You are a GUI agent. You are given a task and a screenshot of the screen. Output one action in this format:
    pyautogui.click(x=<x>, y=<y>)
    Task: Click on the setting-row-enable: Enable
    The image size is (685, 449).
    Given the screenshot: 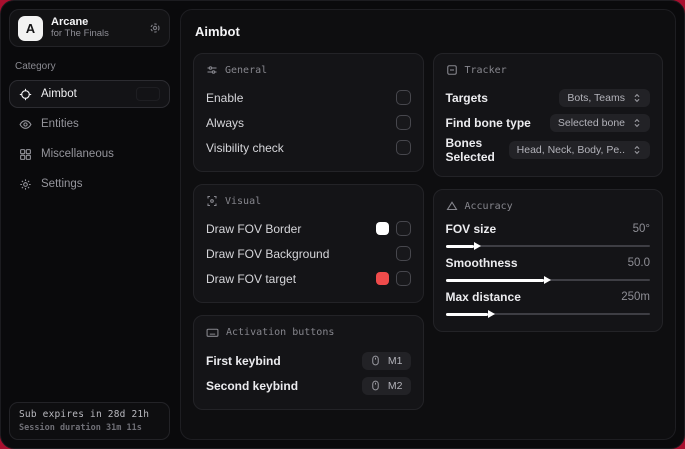 What is the action you would take?
    pyautogui.click(x=308, y=97)
    